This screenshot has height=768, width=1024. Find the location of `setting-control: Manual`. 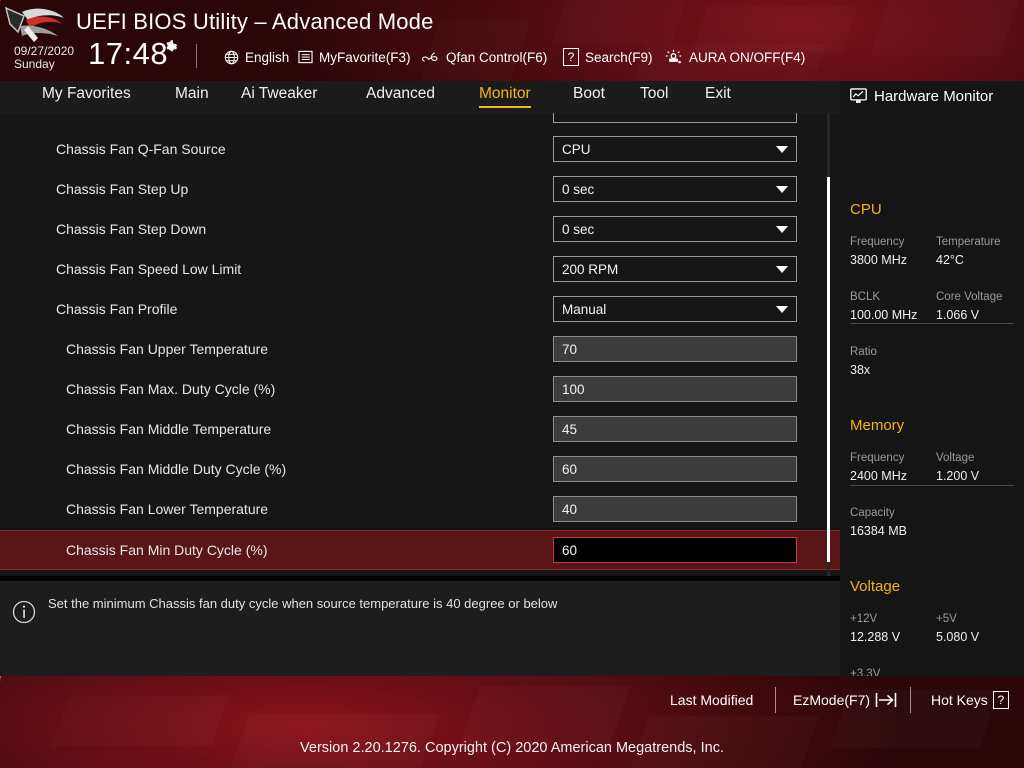

setting-control: Manual is located at coordinates (675, 309).